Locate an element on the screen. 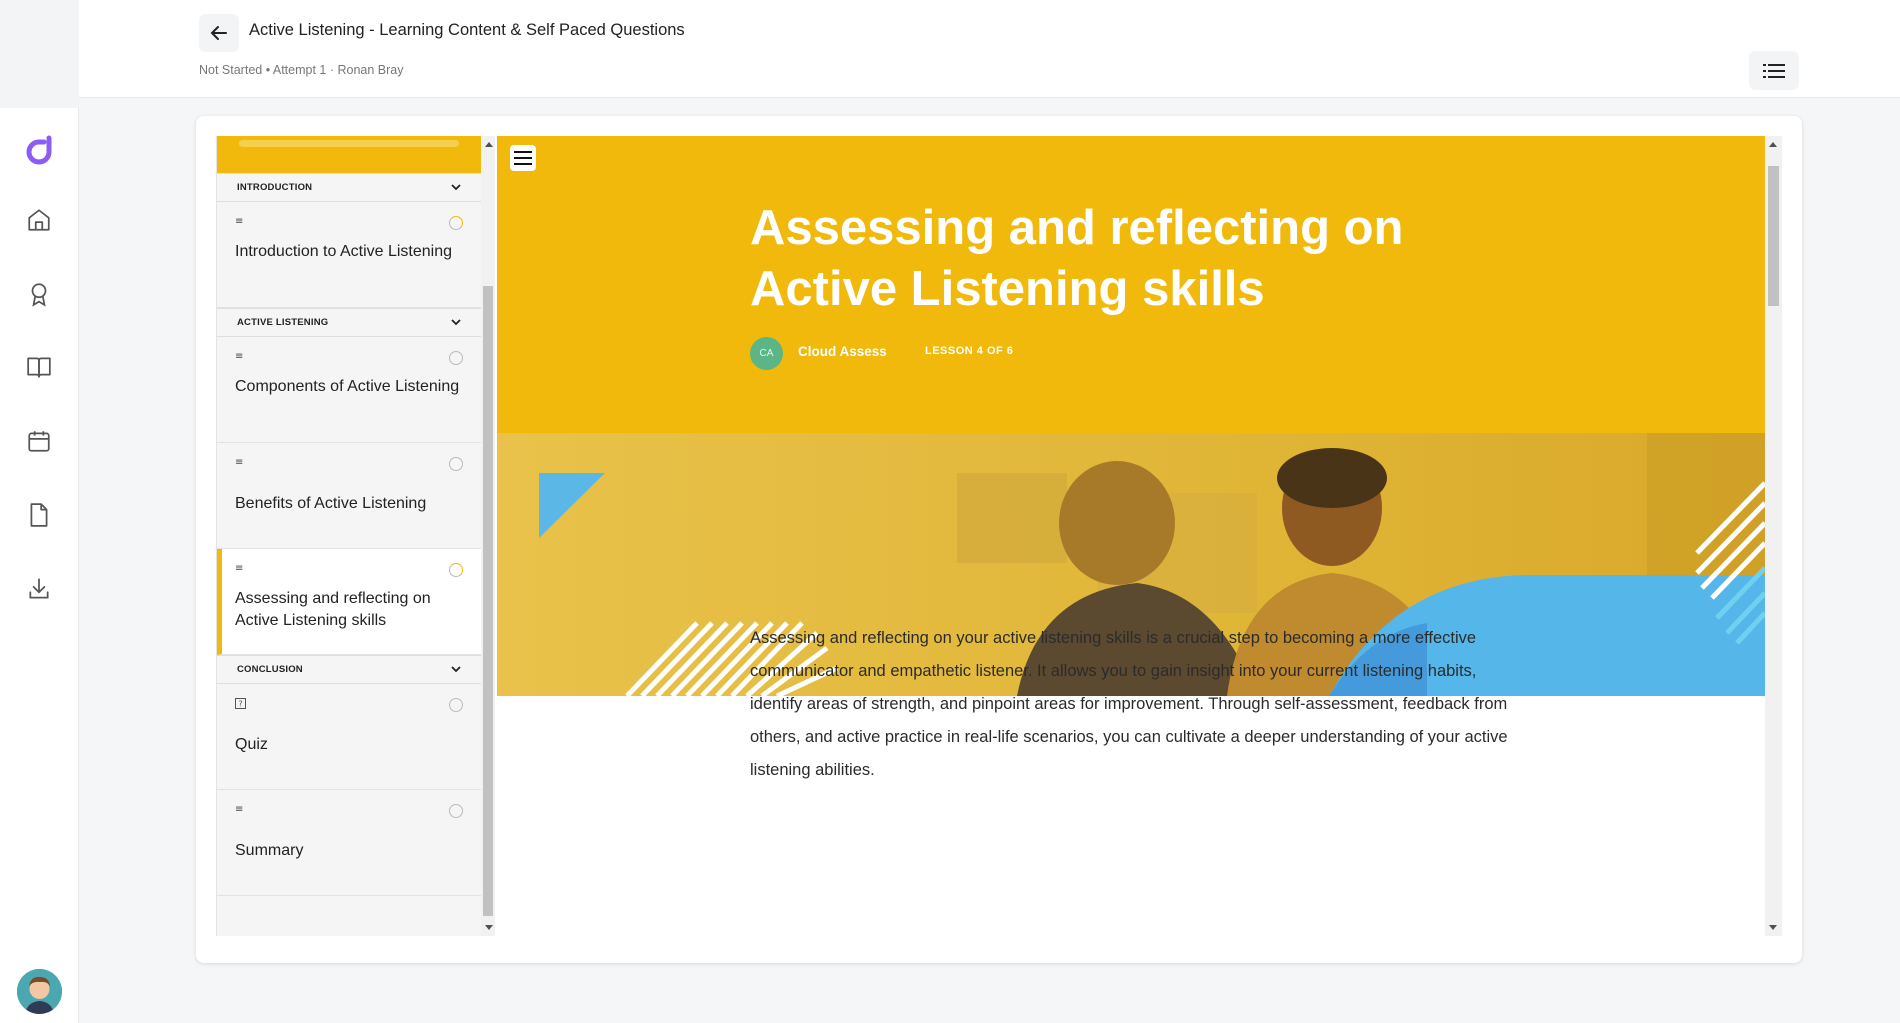 Image resolution: width=1900 pixels, height=1023 pixels. book-icon is located at coordinates (39, 367).